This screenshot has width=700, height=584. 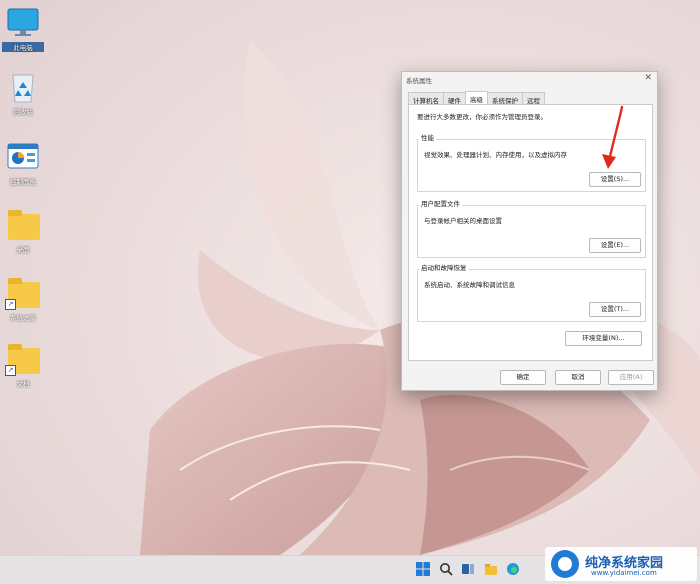 What do you see at coordinates (23, 384) in the screenshot?
I see `desktop-icon-label: 文档` at bounding box center [23, 384].